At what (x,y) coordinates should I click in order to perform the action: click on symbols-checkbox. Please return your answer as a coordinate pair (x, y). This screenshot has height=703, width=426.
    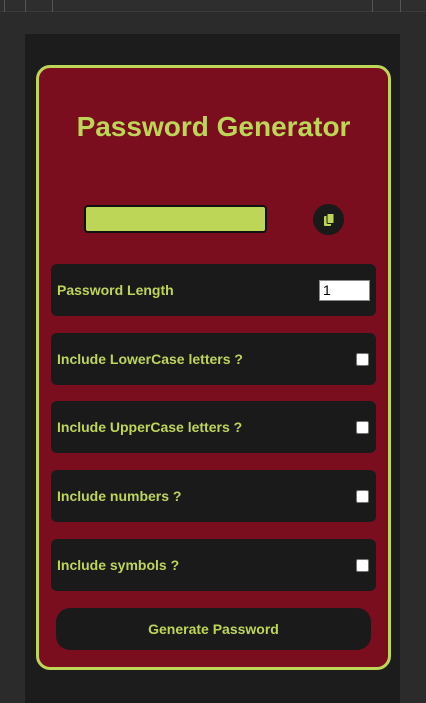
    Looking at the image, I should click on (362, 565).